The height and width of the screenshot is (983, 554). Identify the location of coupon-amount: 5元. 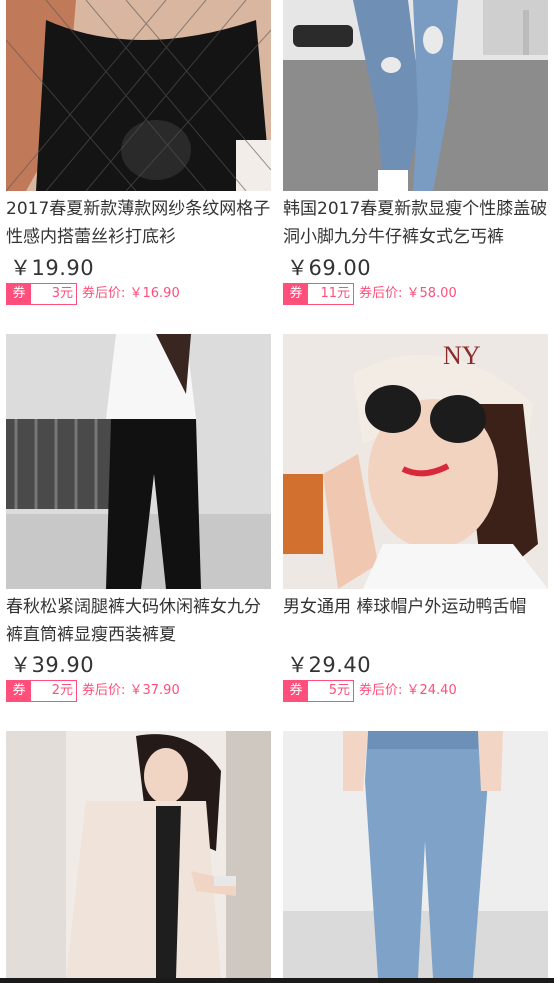
(330, 691).